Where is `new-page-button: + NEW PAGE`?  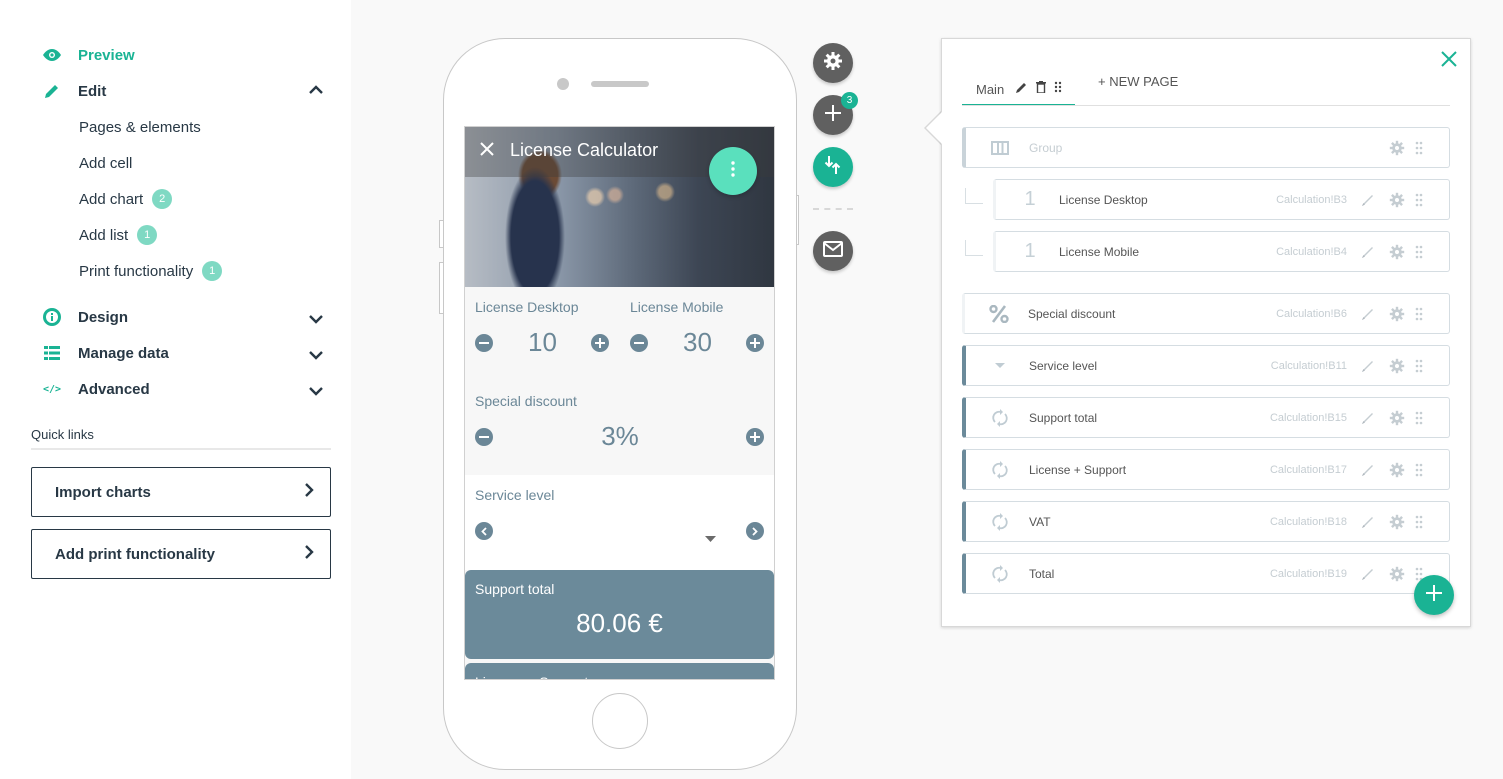
new-page-button: + NEW PAGE is located at coordinates (1138, 81).